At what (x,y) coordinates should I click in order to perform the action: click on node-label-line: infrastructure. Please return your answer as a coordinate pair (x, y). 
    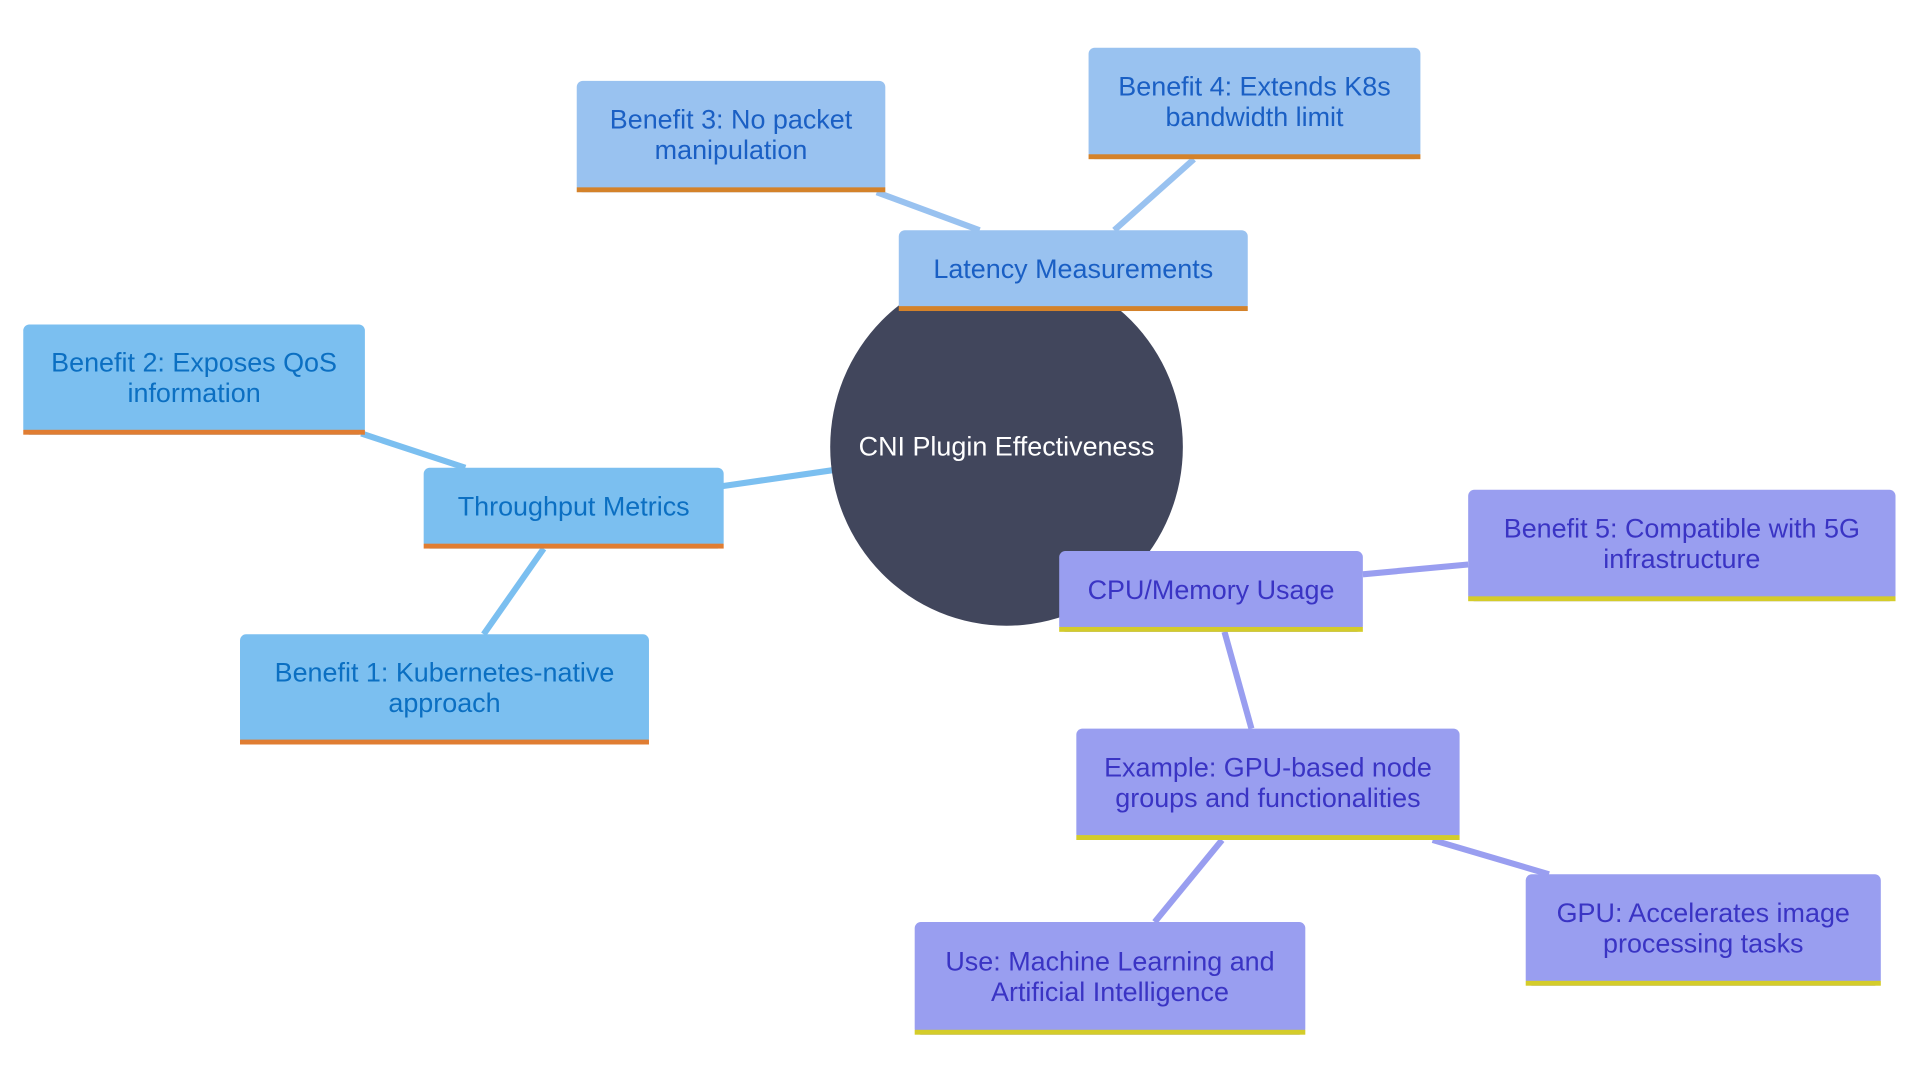
    Looking at the image, I should click on (1681, 559).